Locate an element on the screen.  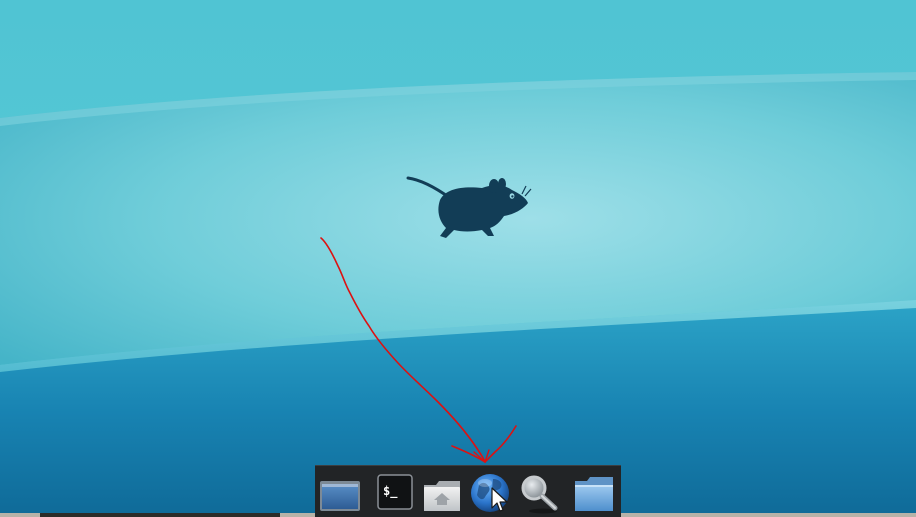
show-desktop-button is located at coordinates (340, 493).